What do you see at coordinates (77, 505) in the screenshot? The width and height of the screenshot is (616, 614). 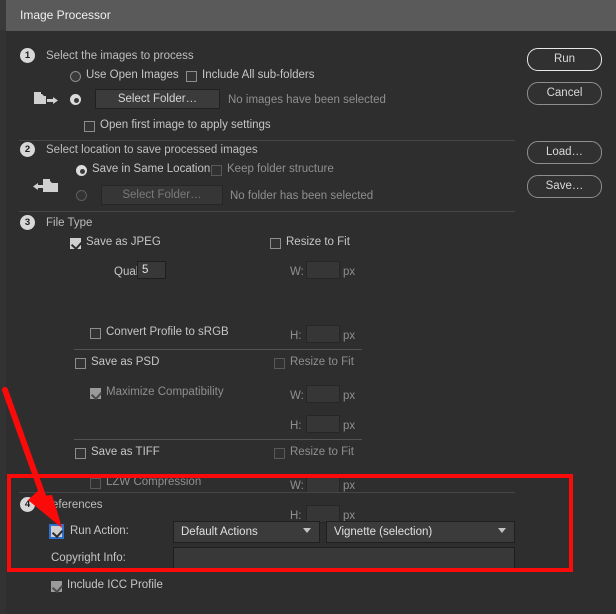 I see `step-4-heading: eferences` at bounding box center [77, 505].